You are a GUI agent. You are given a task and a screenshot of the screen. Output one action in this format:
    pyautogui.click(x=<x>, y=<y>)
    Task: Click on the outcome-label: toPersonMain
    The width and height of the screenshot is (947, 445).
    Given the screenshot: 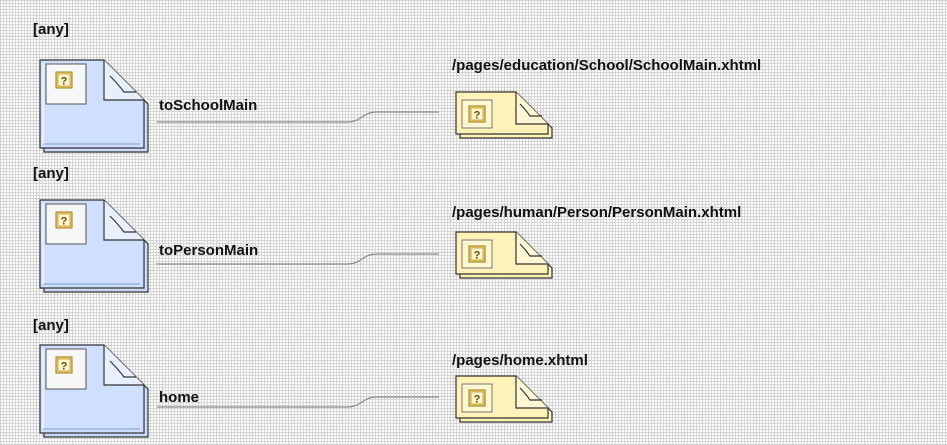 What is the action you would take?
    pyautogui.click(x=208, y=250)
    